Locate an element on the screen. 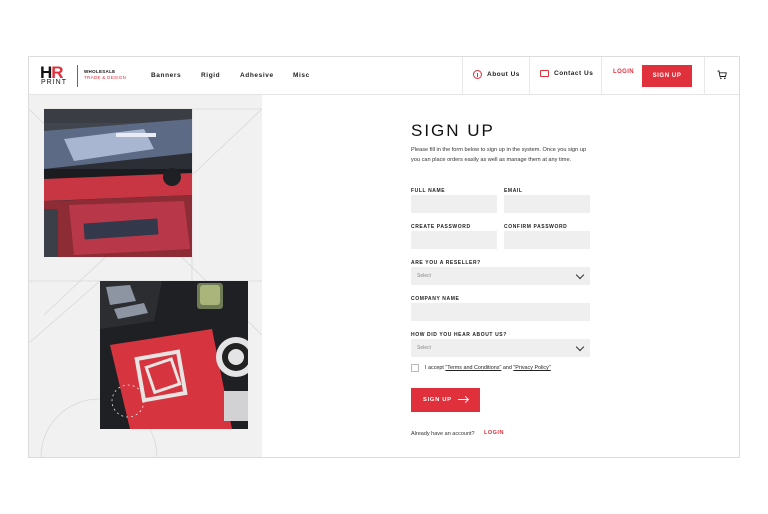 This screenshot has height=514, width=768. hear-about-select: Select is located at coordinates (500, 348).